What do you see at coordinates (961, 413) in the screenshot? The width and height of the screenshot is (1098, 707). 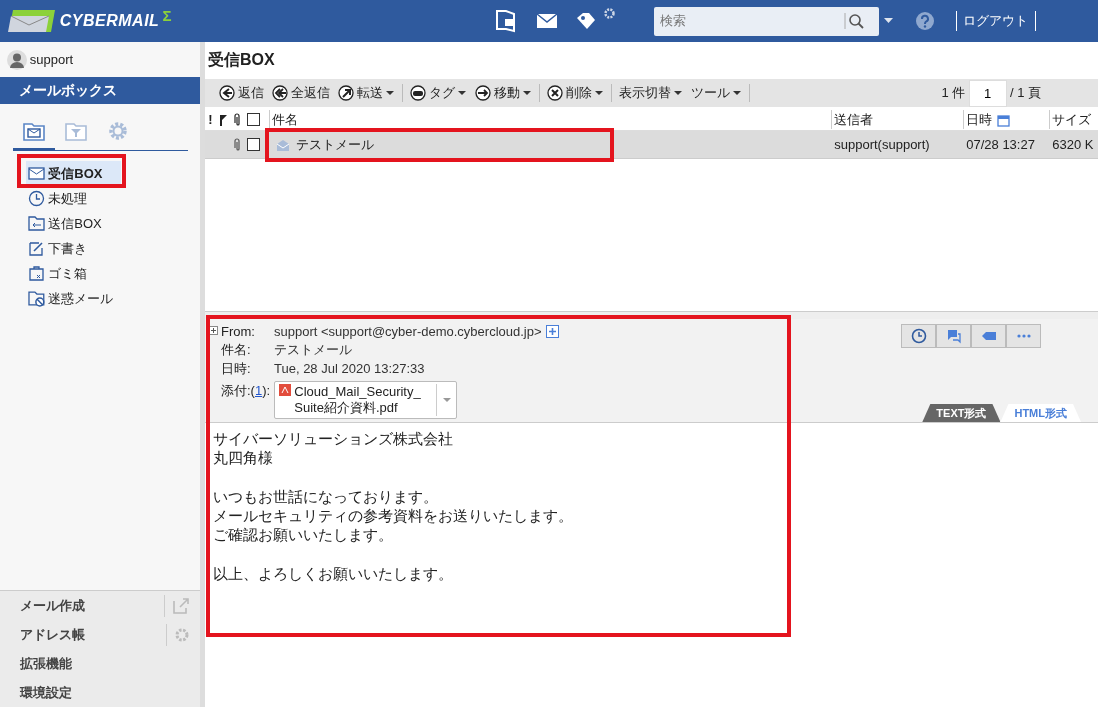 I see `view-tab: TEXT形式` at bounding box center [961, 413].